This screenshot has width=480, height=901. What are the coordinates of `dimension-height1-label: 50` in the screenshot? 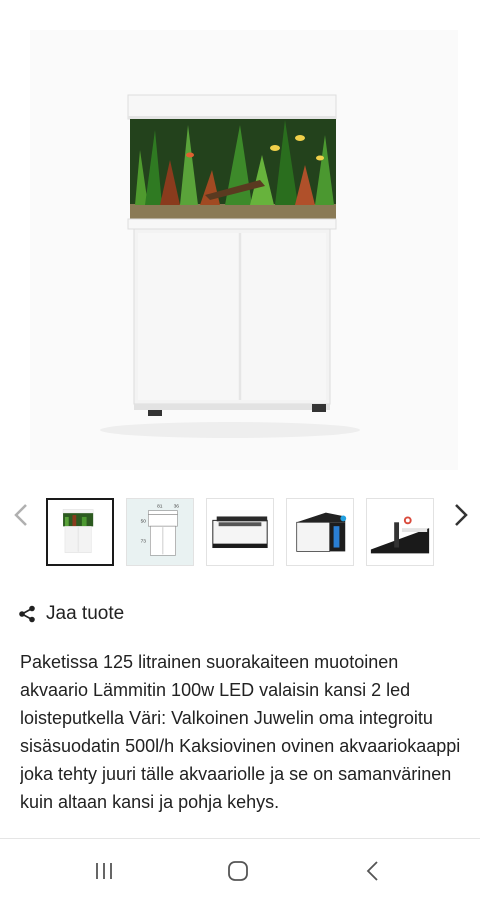 It's located at (144, 521).